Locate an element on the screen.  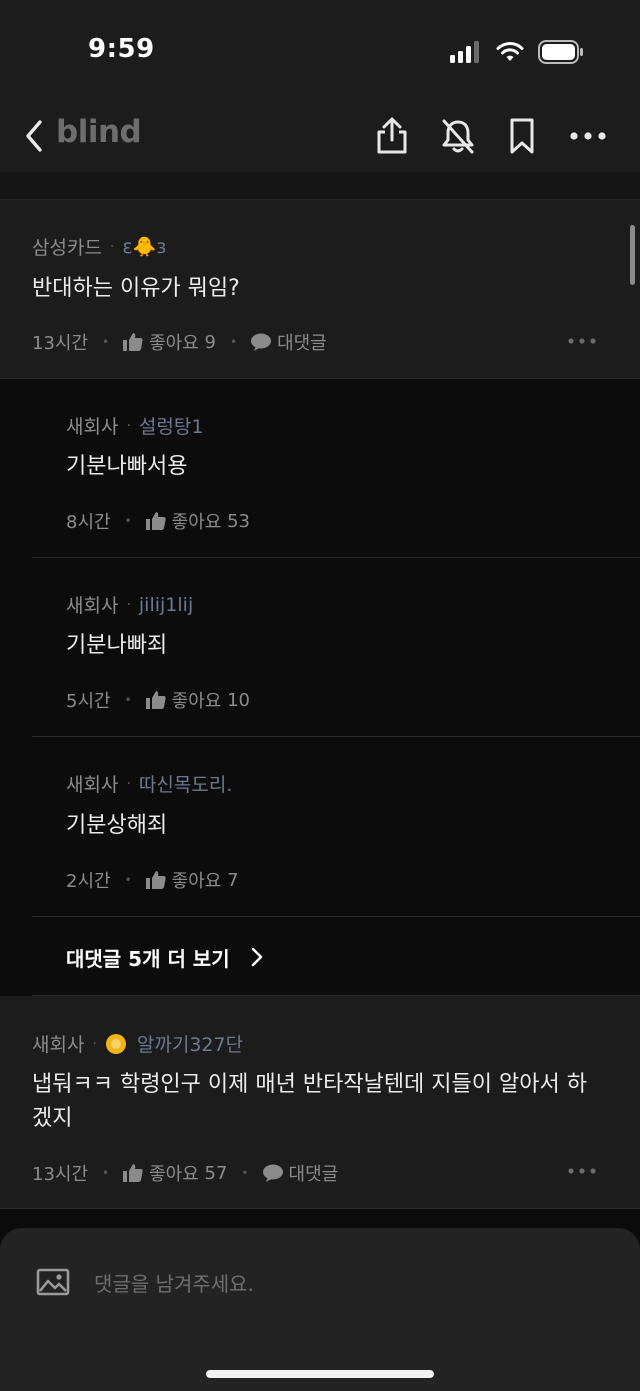
status-icons is located at coordinates (517, 52).